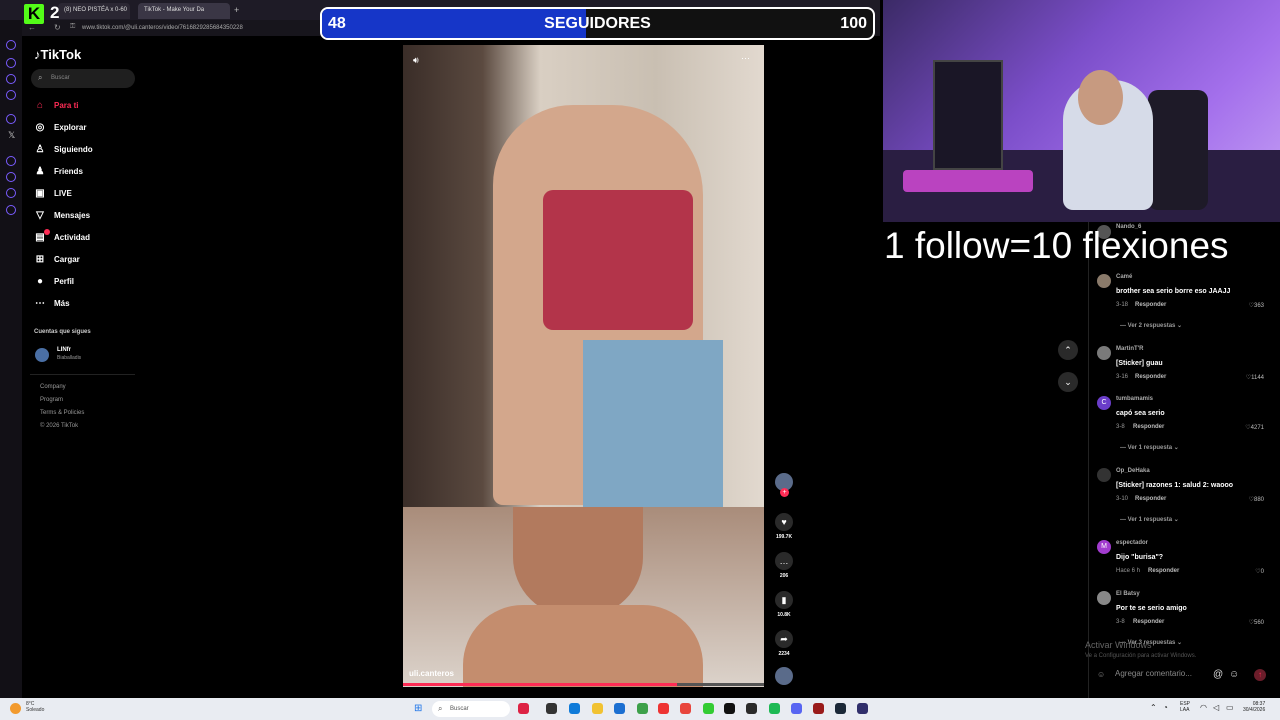 This screenshot has width=1280, height=720. Describe the element at coordinates (32, 27) in the screenshot. I see `back-icon: ←` at that location.